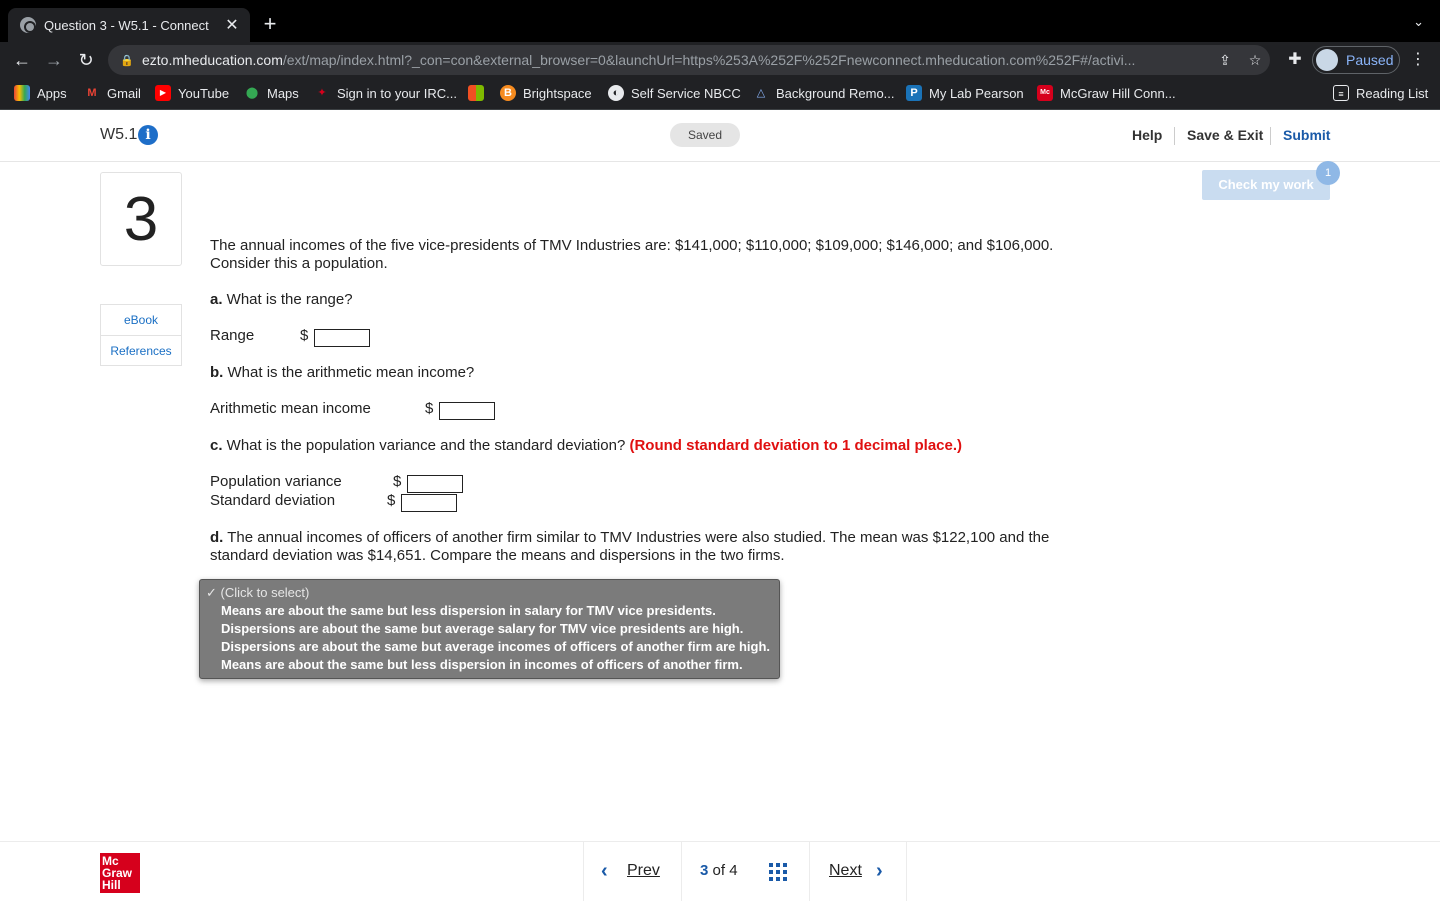 Image resolution: width=1440 pixels, height=901 pixels. What do you see at coordinates (257, 593) in the screenshot?
I see `dropdown-placeholder-option: ✓ (Click to select)` at bounding box center [257, 593].